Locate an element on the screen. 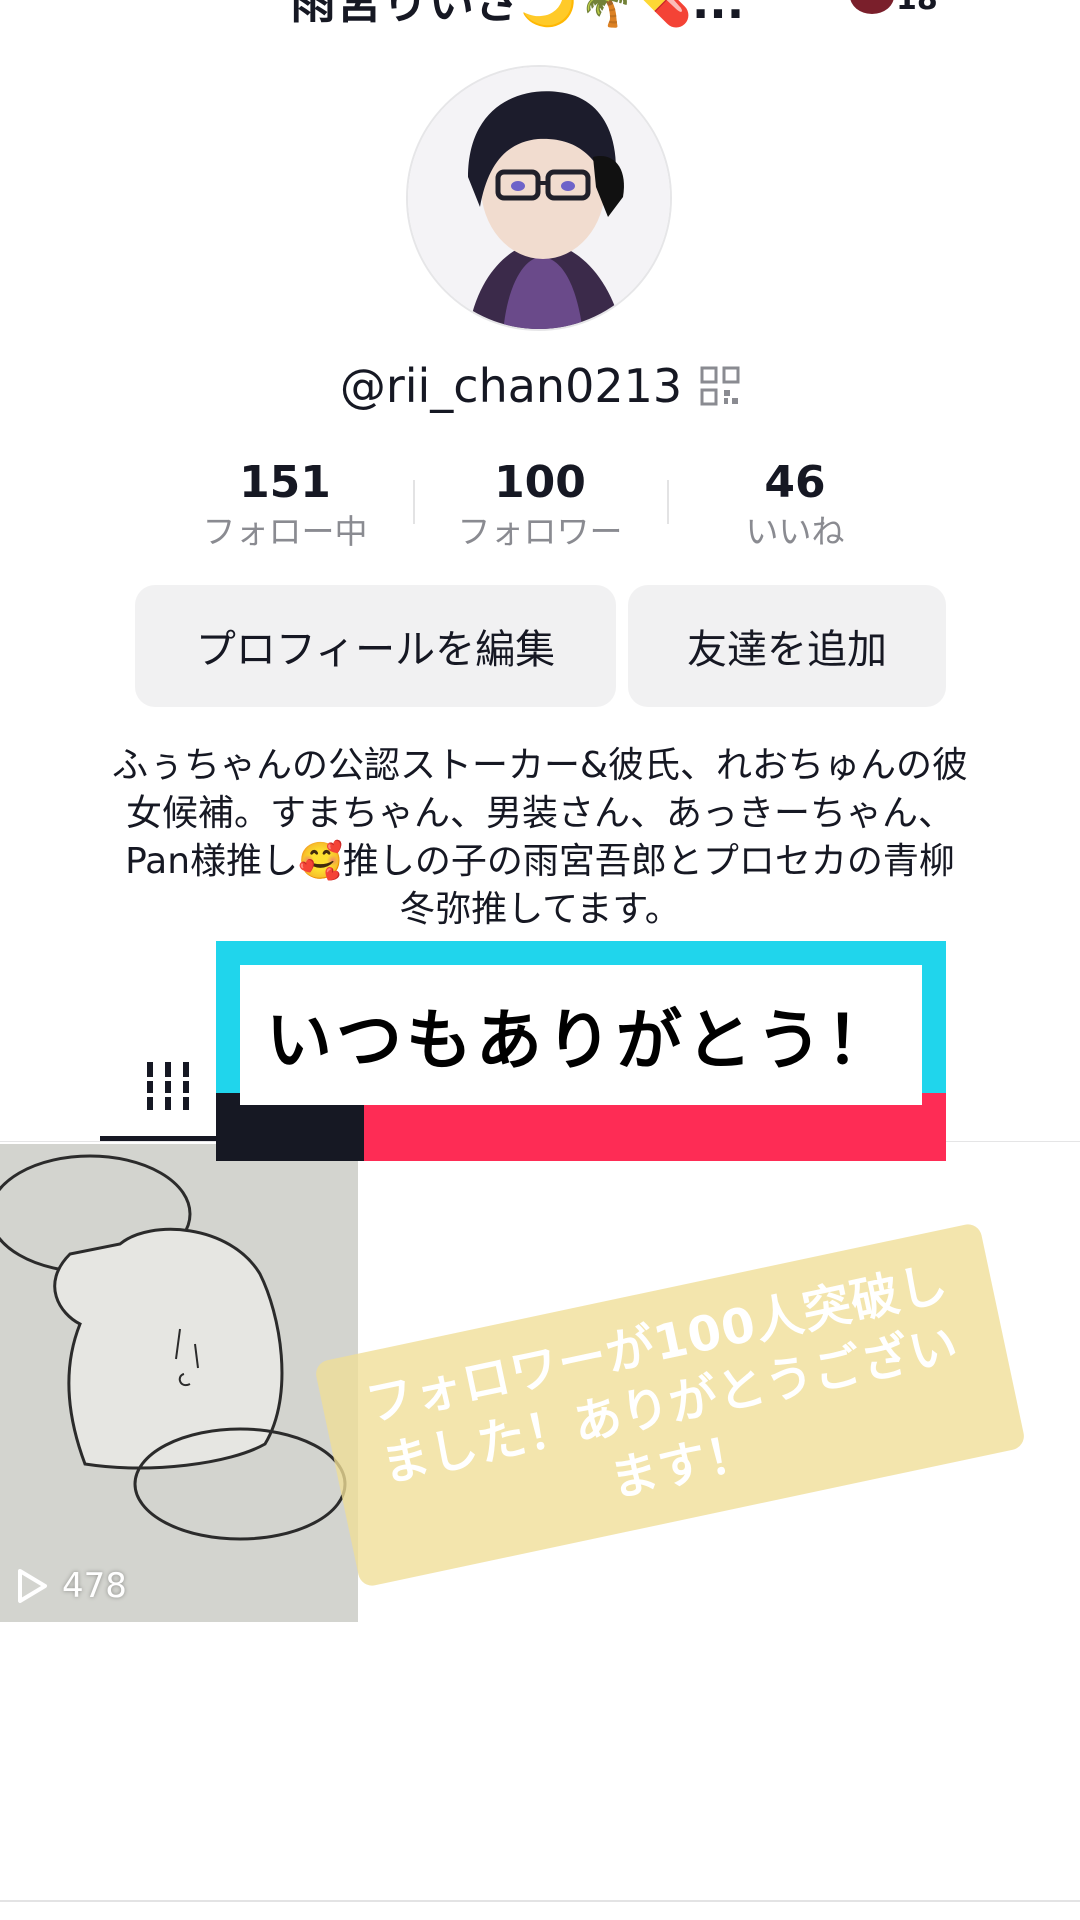 This screenshot has height=1920, width=1080. video-thumbnail is located at coordinates (179, 1383).